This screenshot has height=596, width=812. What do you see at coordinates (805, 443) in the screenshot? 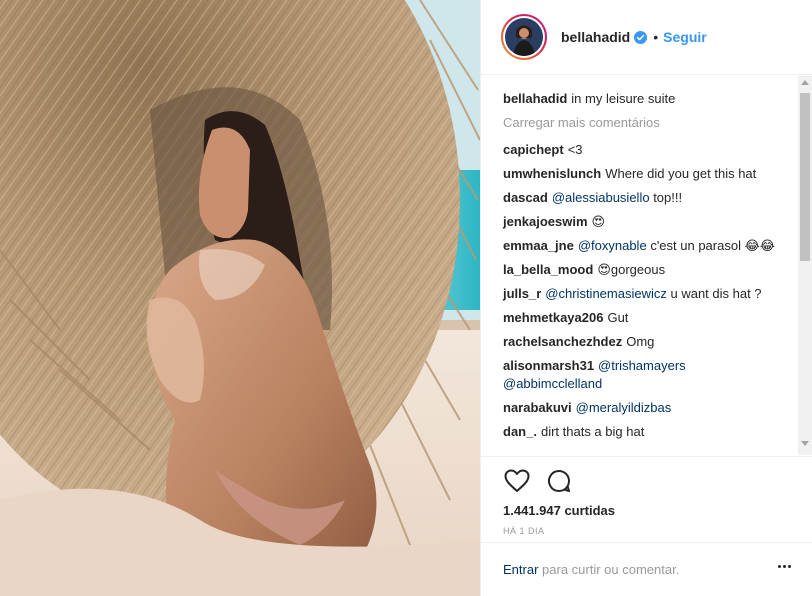
I see `scroll-down-arrow-icon` at bounding box center [805, 443].